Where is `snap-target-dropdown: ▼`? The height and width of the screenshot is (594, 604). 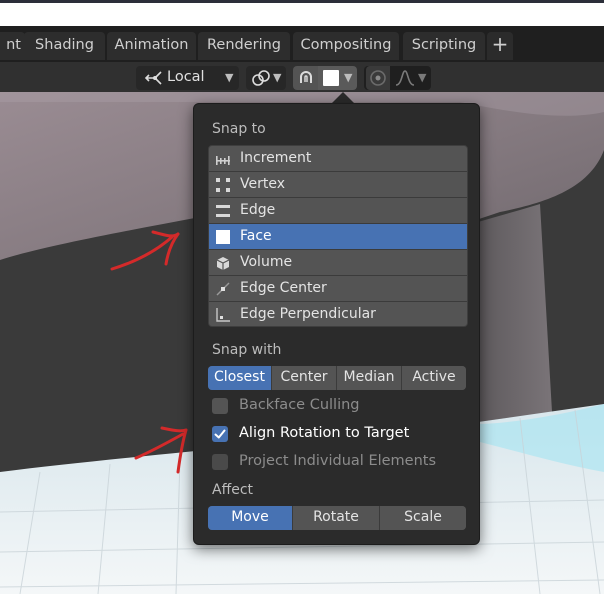 snap-target-dropdown: ▼ is located at coordinates (337, 78).